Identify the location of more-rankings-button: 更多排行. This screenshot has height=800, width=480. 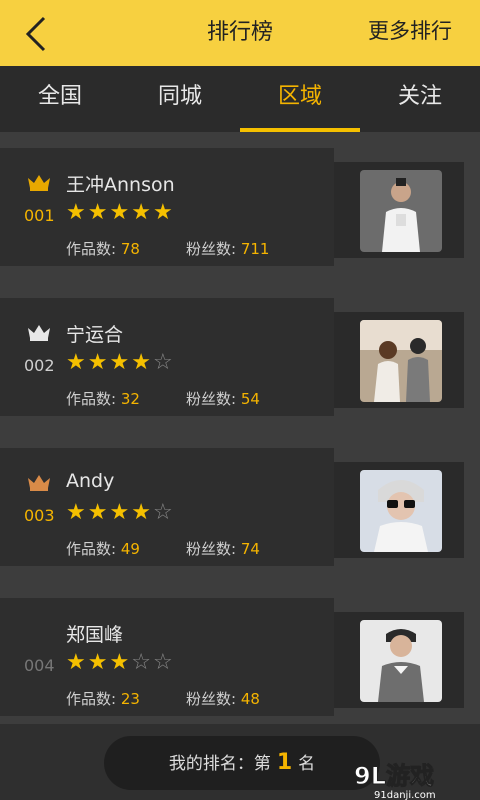
(410, 33).